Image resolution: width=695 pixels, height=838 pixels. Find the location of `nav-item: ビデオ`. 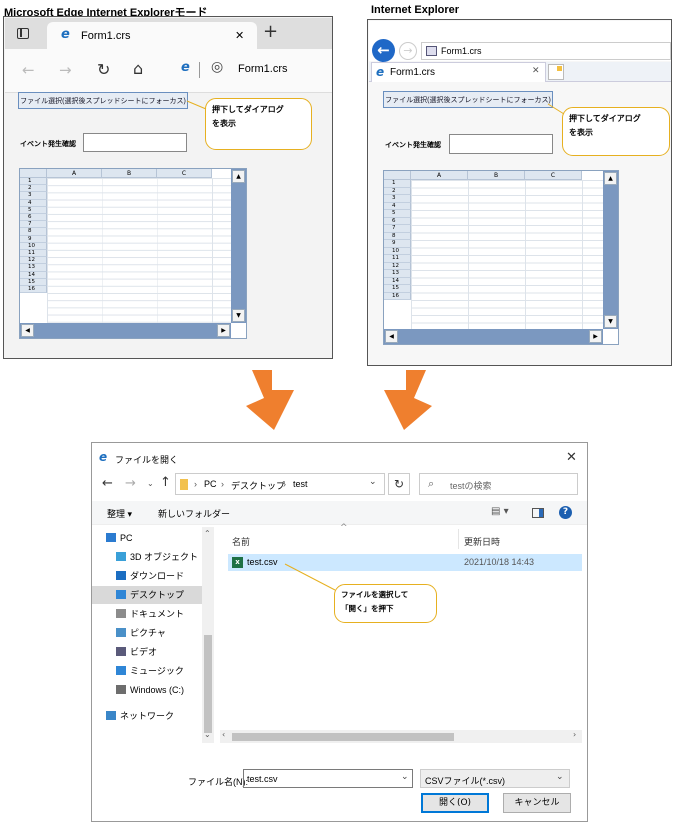

nav-item: ビデオ is located at coordinates (147, 652).